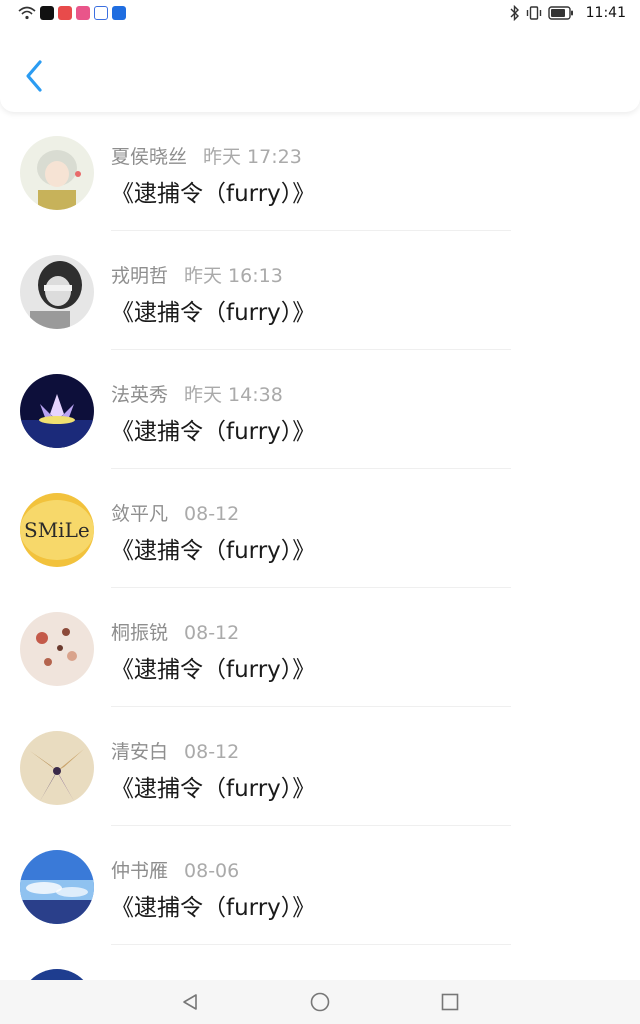 The width and height of the screenshot is (640, 1024). I want to click on square-recents-icon, so click(450, 1002).